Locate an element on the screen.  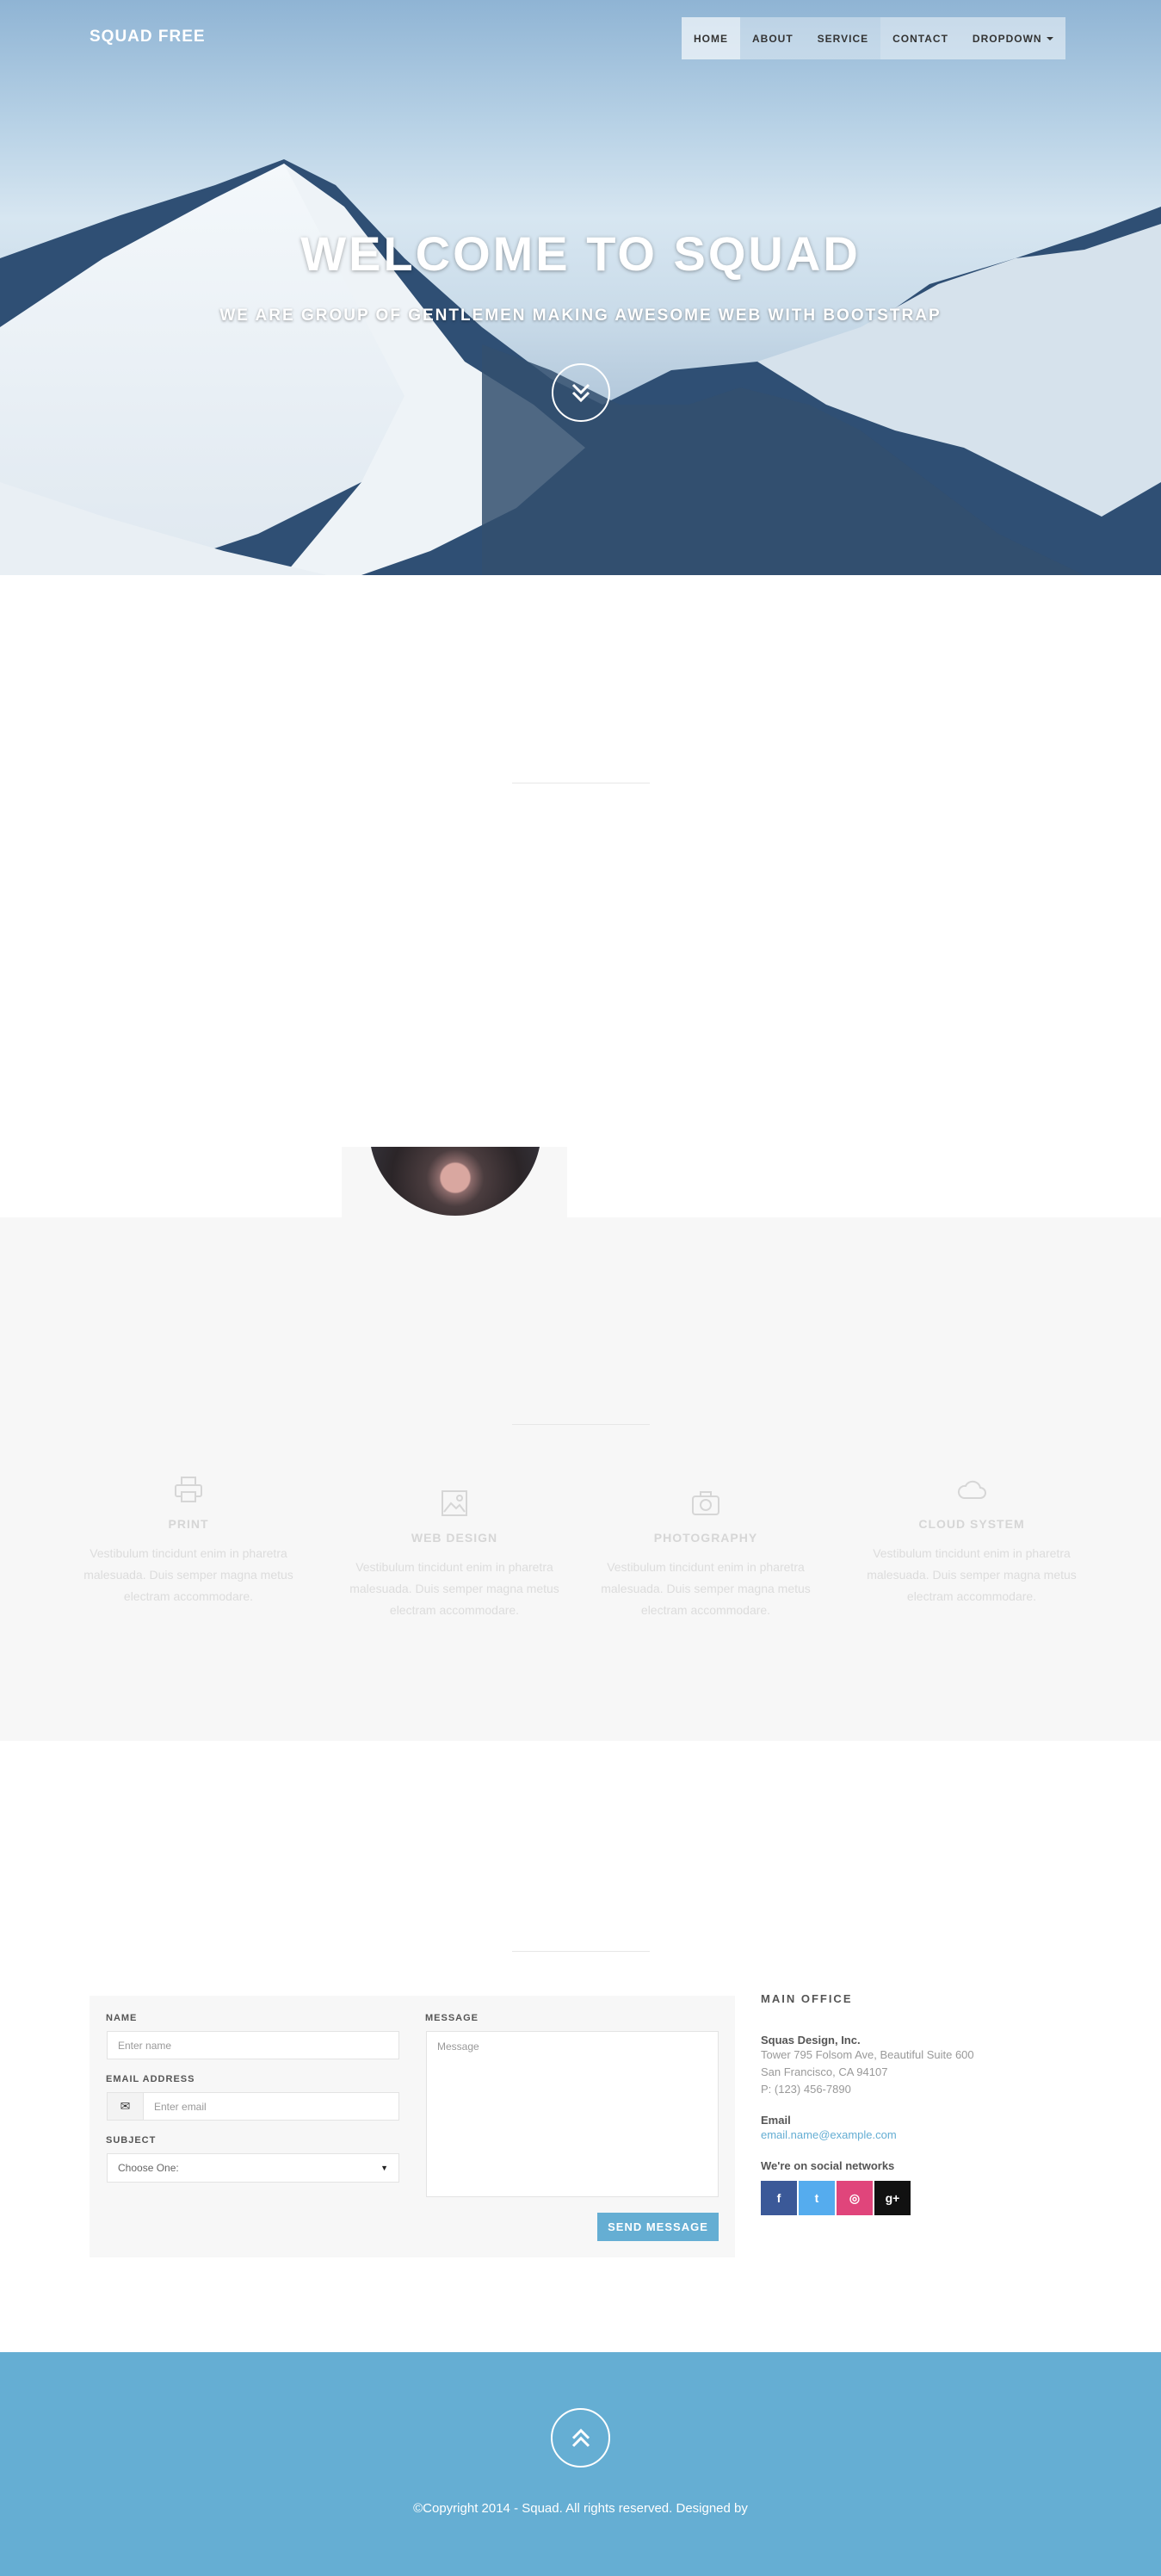
name-input: Enter name is located at coordinates (253, 2045).